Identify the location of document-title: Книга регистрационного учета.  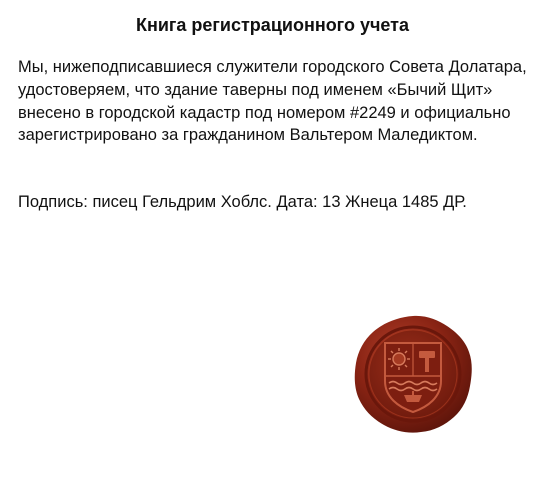
(272, 25).